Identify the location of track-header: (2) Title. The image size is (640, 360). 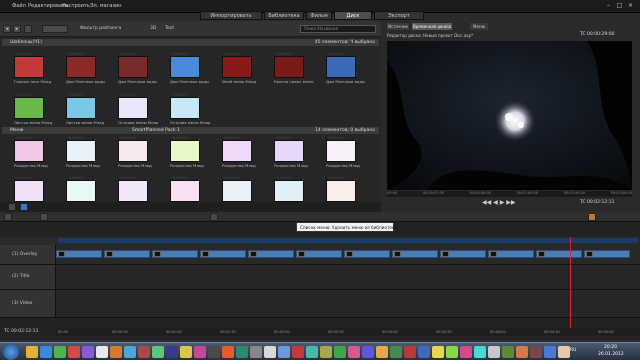
(28, 277).